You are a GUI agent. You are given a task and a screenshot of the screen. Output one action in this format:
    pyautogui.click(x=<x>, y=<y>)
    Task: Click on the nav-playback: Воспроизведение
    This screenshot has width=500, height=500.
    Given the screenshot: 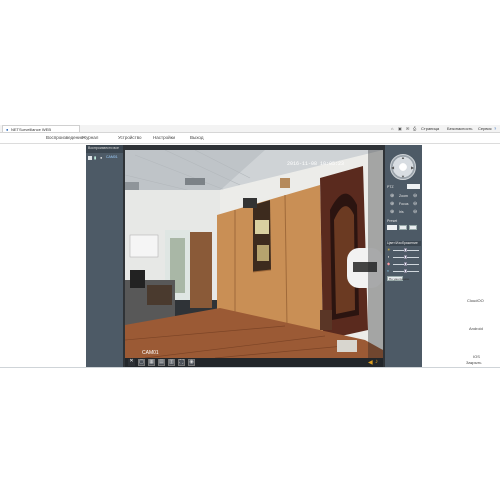 What is the action you would take?
    pyautogui.click(x=64, y=137)
    